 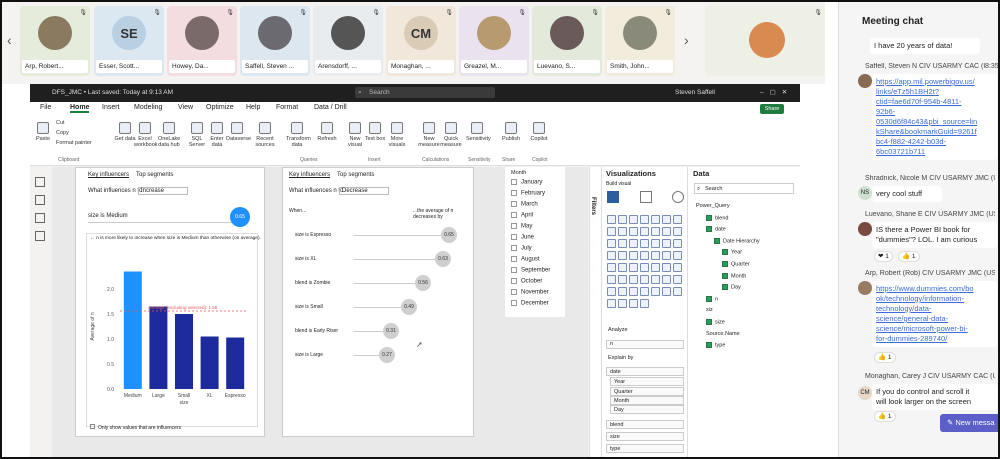 What do you see at coordinates (645, 344) in the screenshot?
I see `analyze-field: n` at bounding box center [645, 344].